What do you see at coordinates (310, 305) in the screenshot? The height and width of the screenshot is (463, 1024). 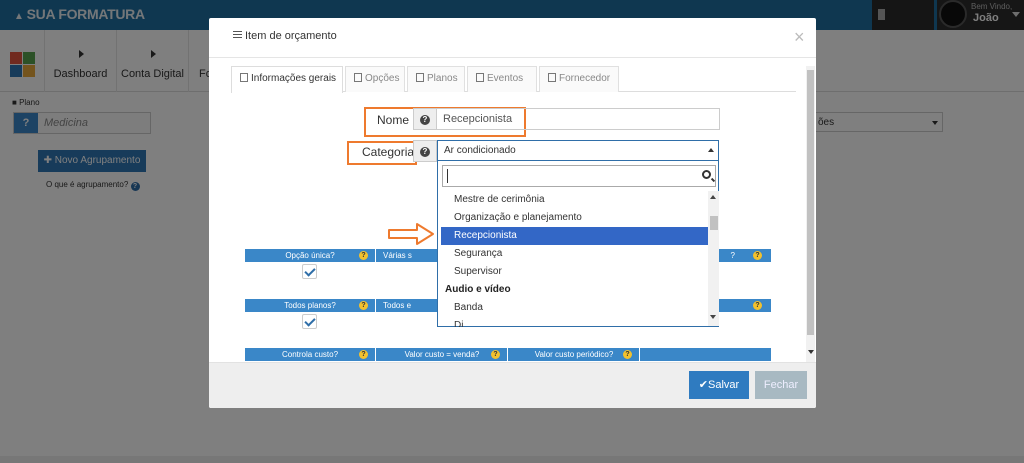 I see `table-header: Todos planos?` at bounding box center [310, 305].